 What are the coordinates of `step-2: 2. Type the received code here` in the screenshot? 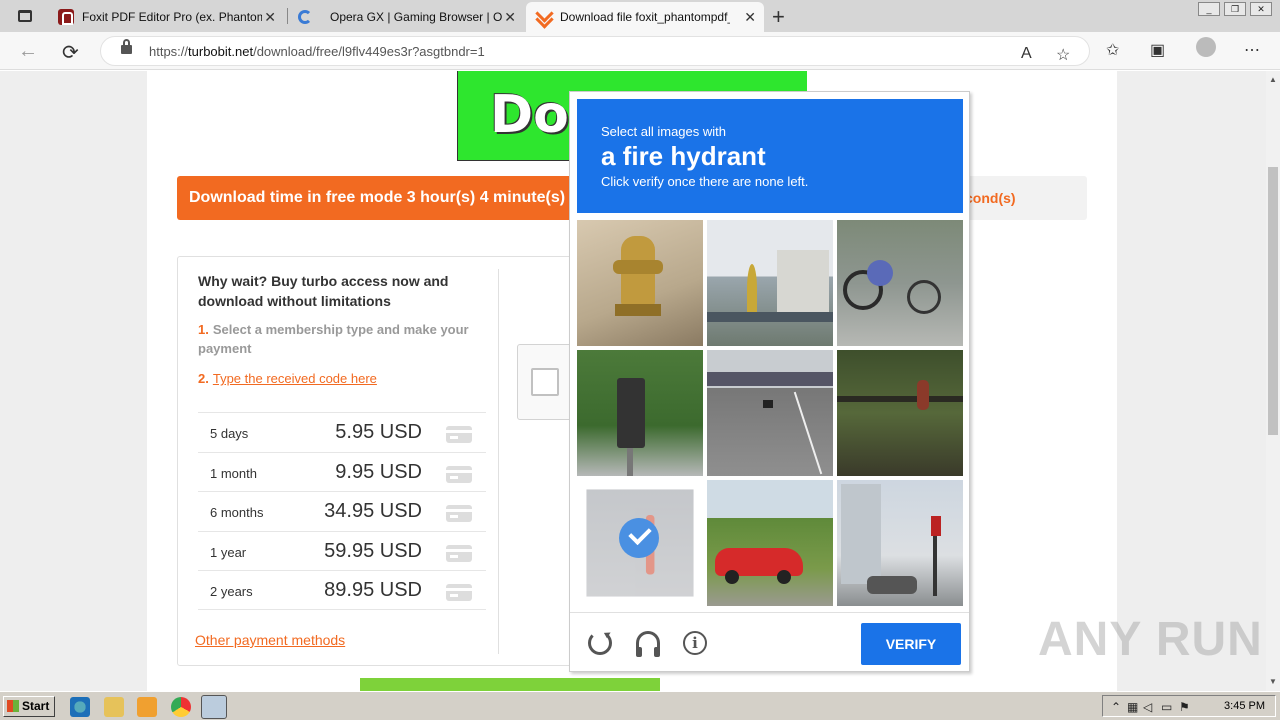 It's located at (343, 378).